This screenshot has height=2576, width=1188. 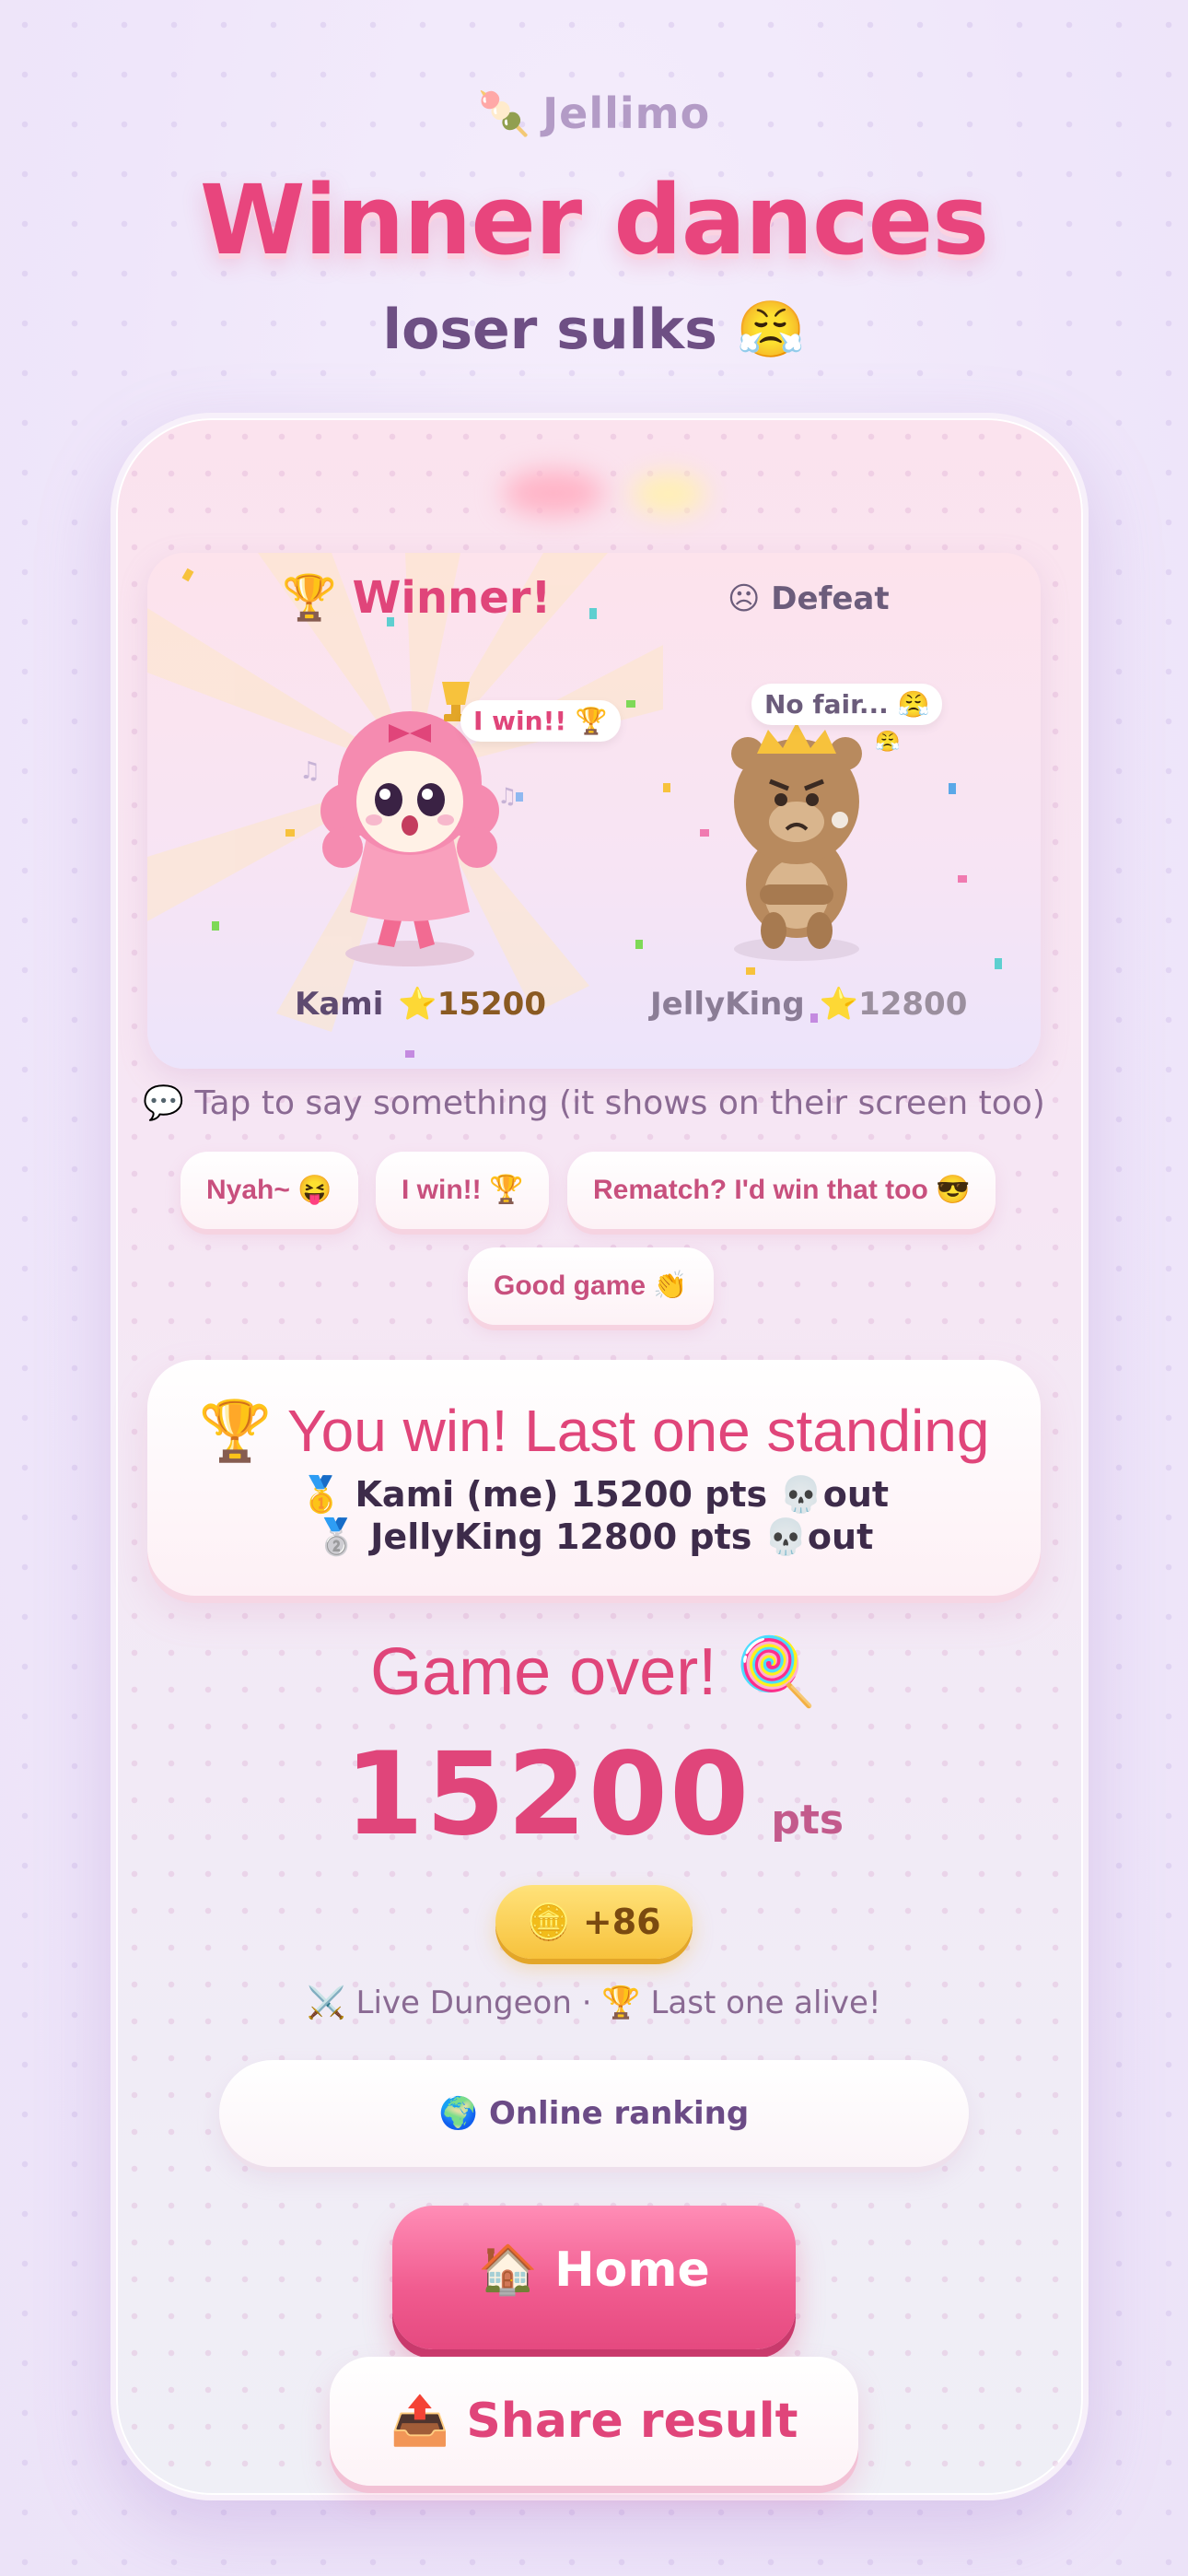 I want to click on dango-icon: 🍡, so click(x=504, y=113).